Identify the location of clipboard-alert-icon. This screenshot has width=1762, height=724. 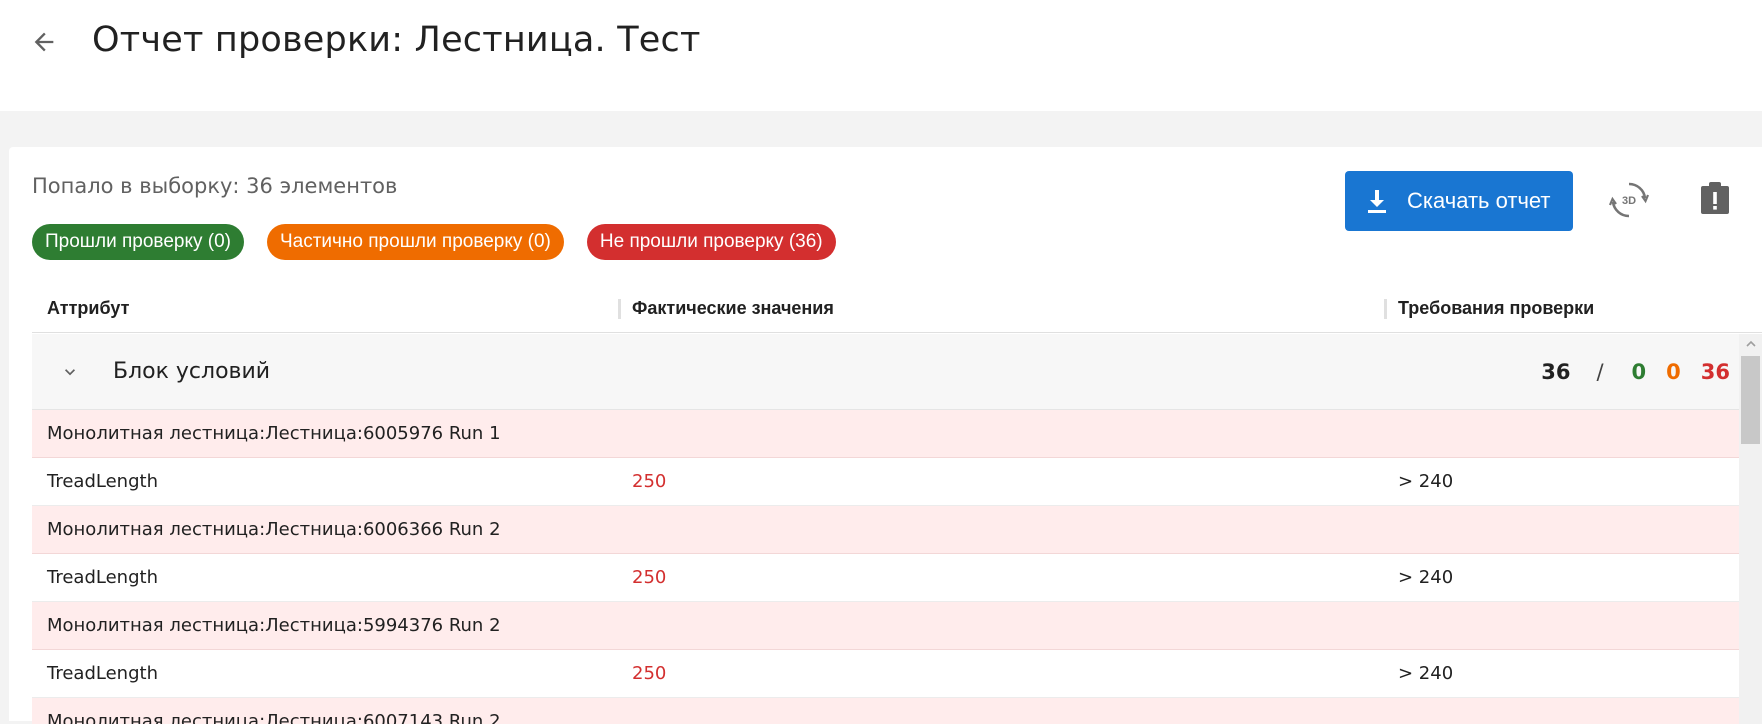
(1715, 198).